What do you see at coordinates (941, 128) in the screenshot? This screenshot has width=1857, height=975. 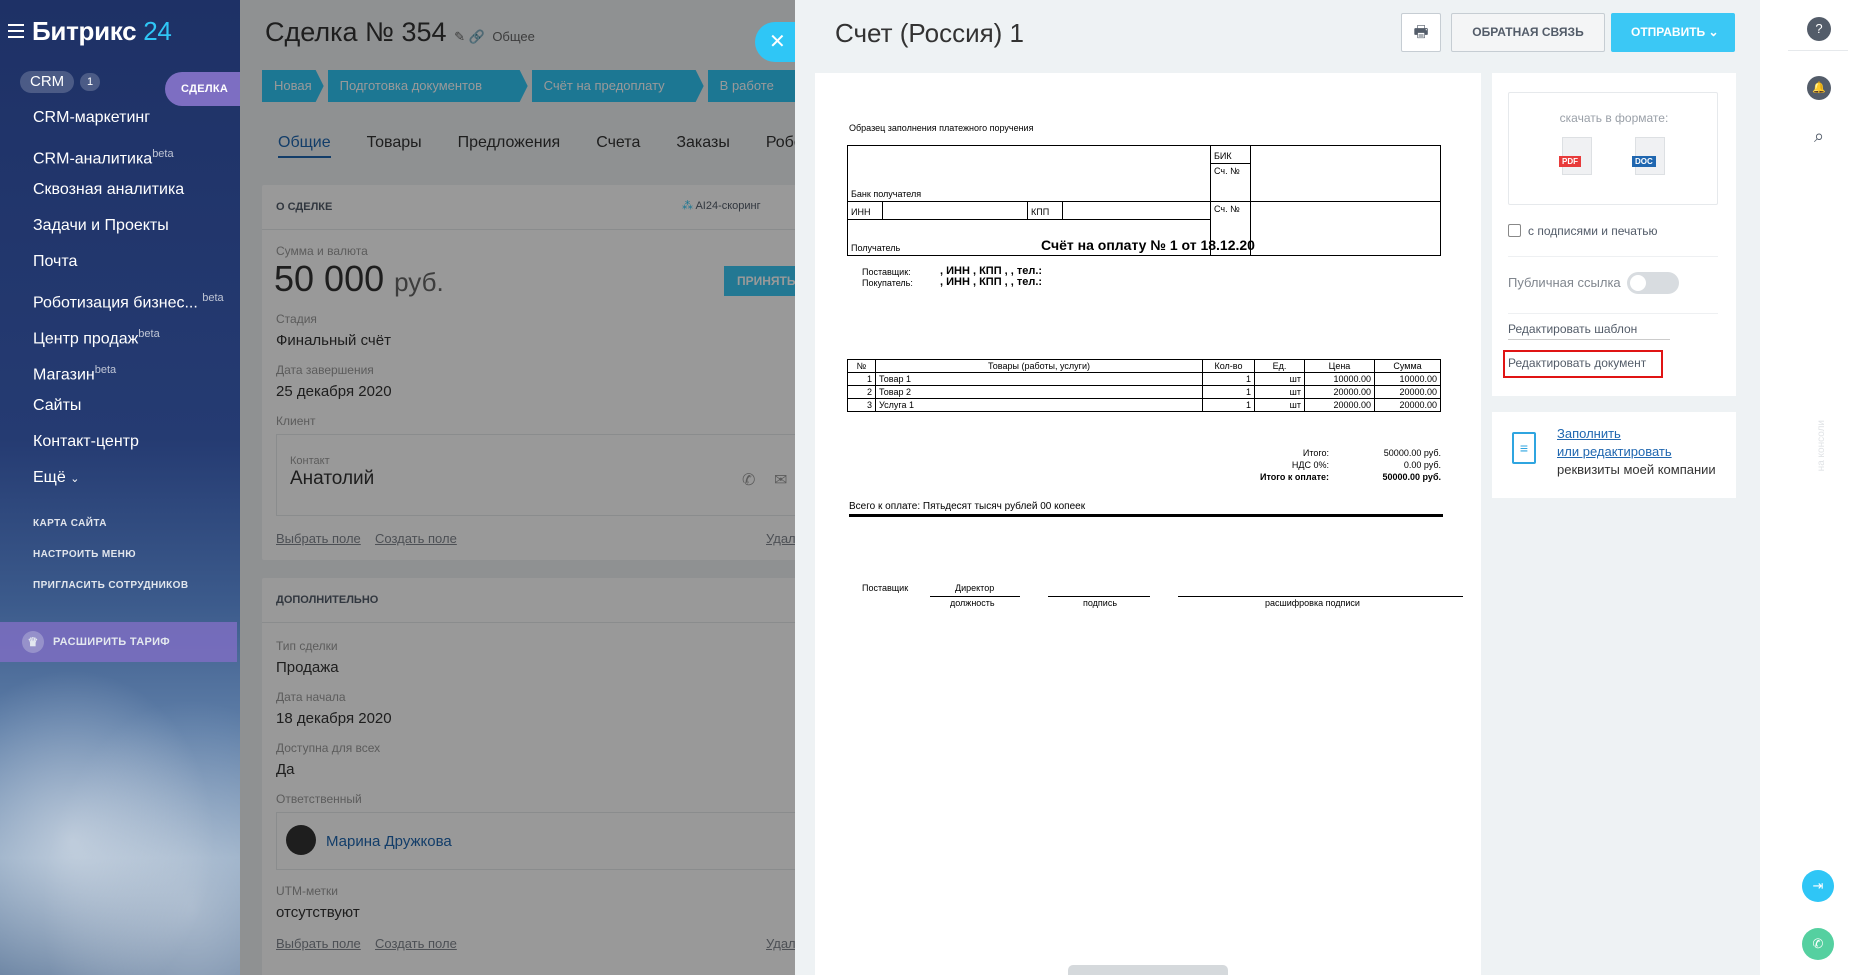 I see `doc-sample-label: Образец заполнения платежного поручения` at bounding box center [941, 128].